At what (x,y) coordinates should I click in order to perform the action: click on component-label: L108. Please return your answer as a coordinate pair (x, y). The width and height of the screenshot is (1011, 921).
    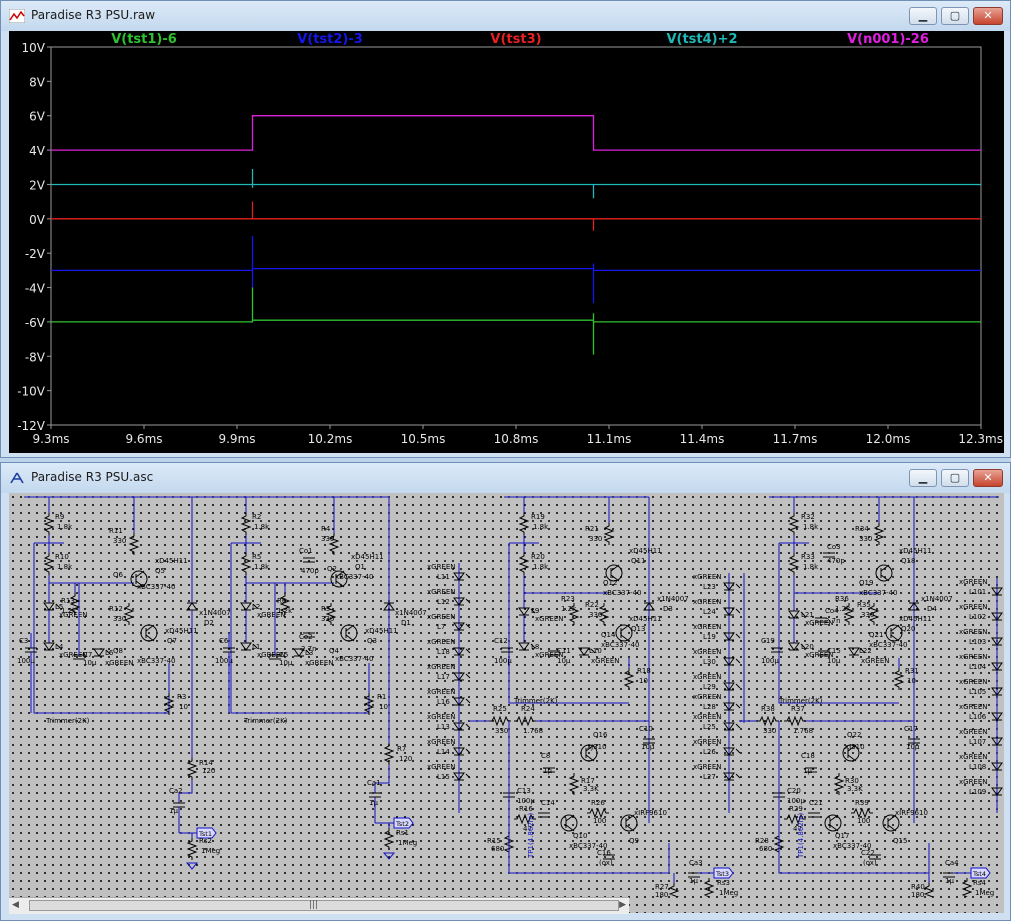
    Looking at the image, I should click on (977, 767).